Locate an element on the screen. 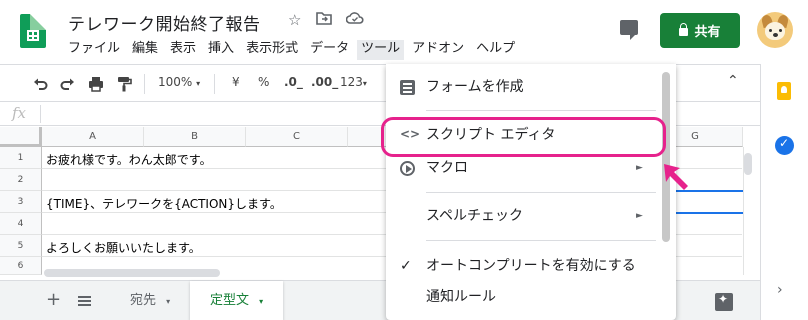 This screenshot has height=320, width=808. menu-file: ファイル is located at coordinates (94, 50).